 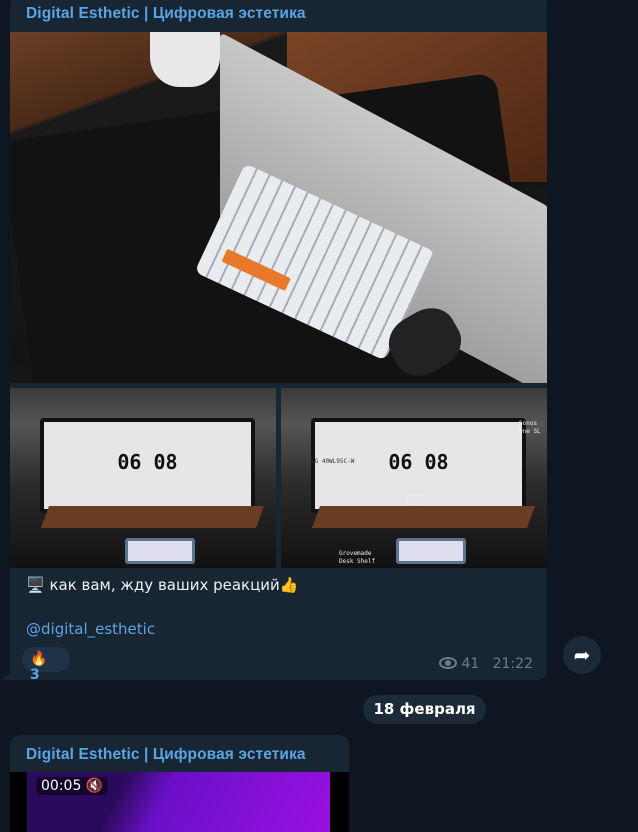 What do you see at coordinates (72, 786) in the screenshot?
I see `video-duration: 00:05 🔇` at bounding box center [72, 786].